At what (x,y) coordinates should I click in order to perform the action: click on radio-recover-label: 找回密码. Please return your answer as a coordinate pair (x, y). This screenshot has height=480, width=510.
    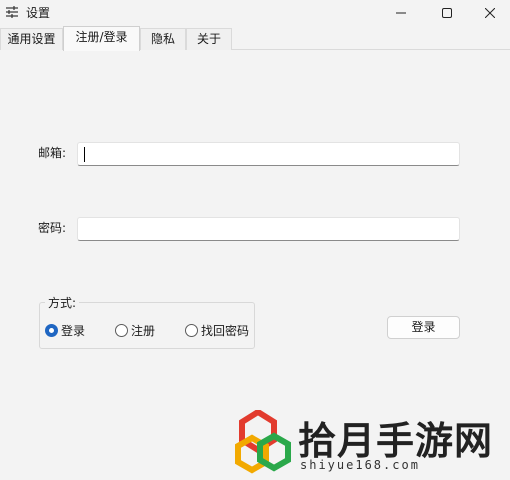
    Looking at the image, I should click on (225, 331).